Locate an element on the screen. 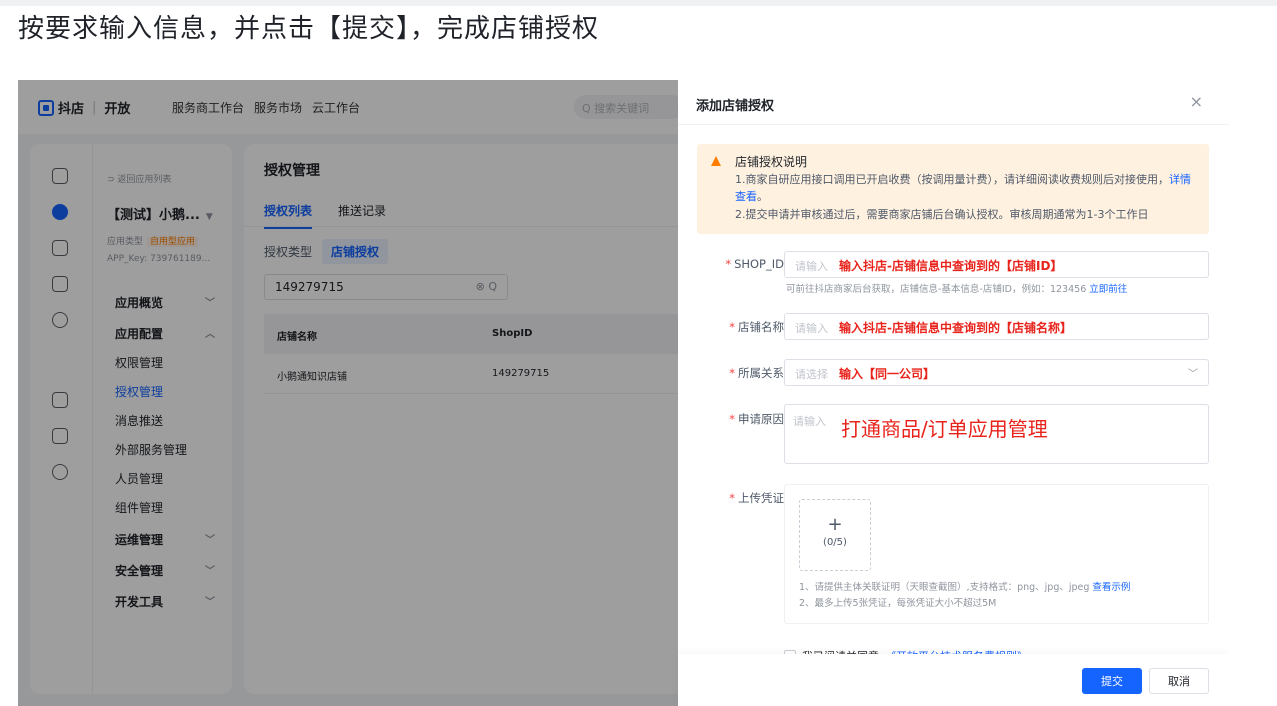 The height and width of the screenshot is (706, 1277). shop-id-input: 请输入 输入抖店-店铺信息中查询到的【店铺ID】 is located at coordinates (996, 264).